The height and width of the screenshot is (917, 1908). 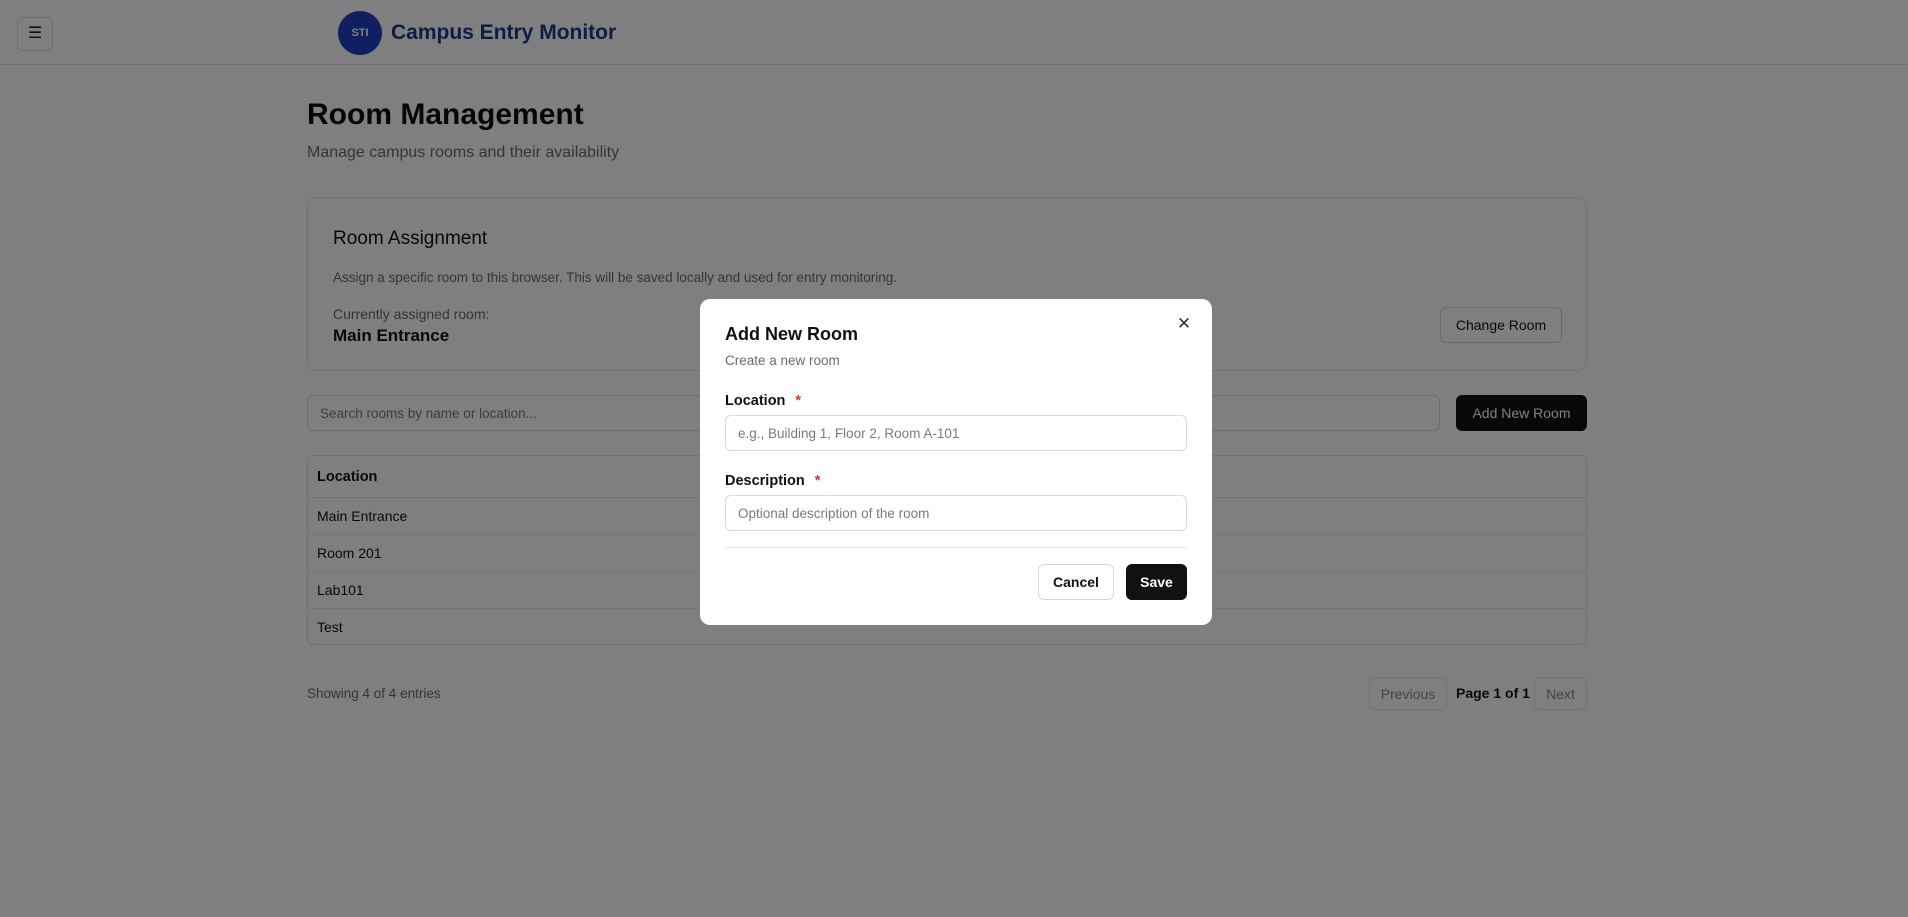 What do you see at coordinates (765, 481) in the screenshot?
I see `description-label-text: Description` at bounding box center [765, 481].